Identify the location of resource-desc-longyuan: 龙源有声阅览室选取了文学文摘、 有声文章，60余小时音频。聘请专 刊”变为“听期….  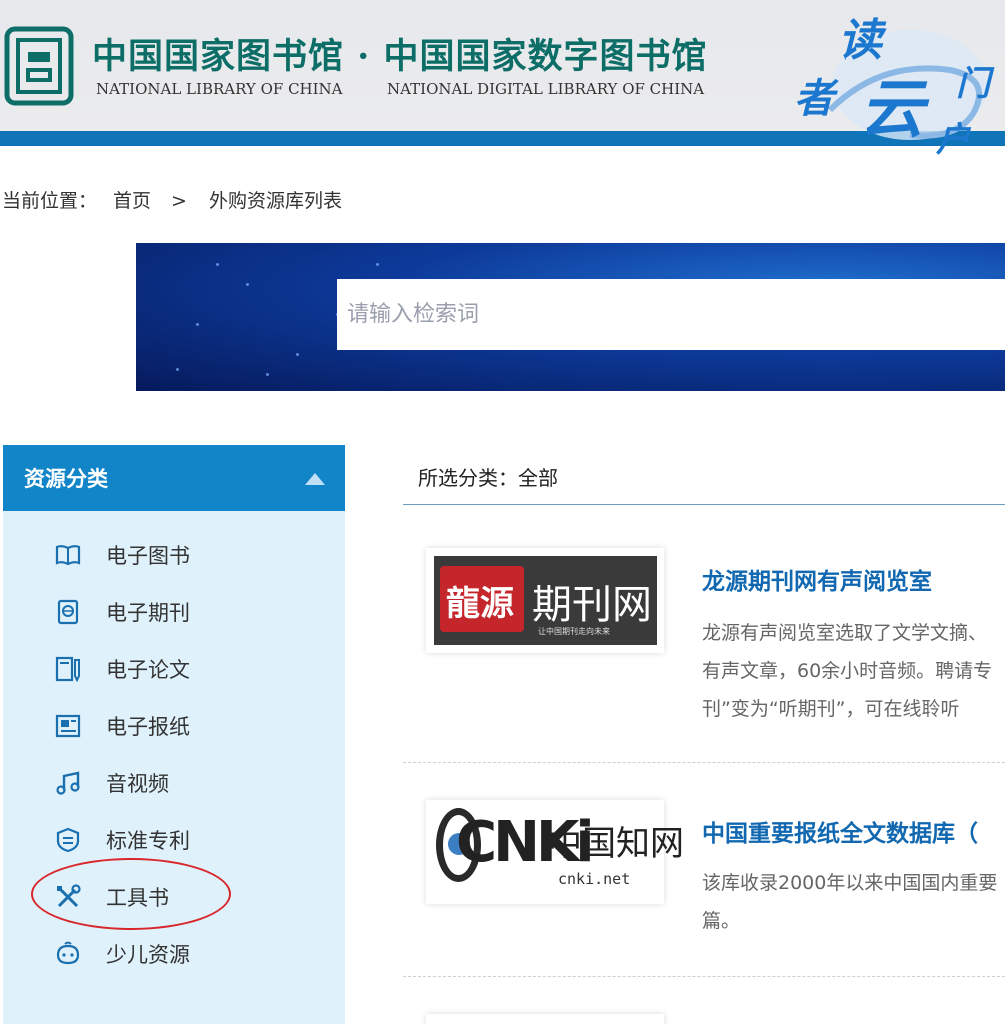
(853, 671).